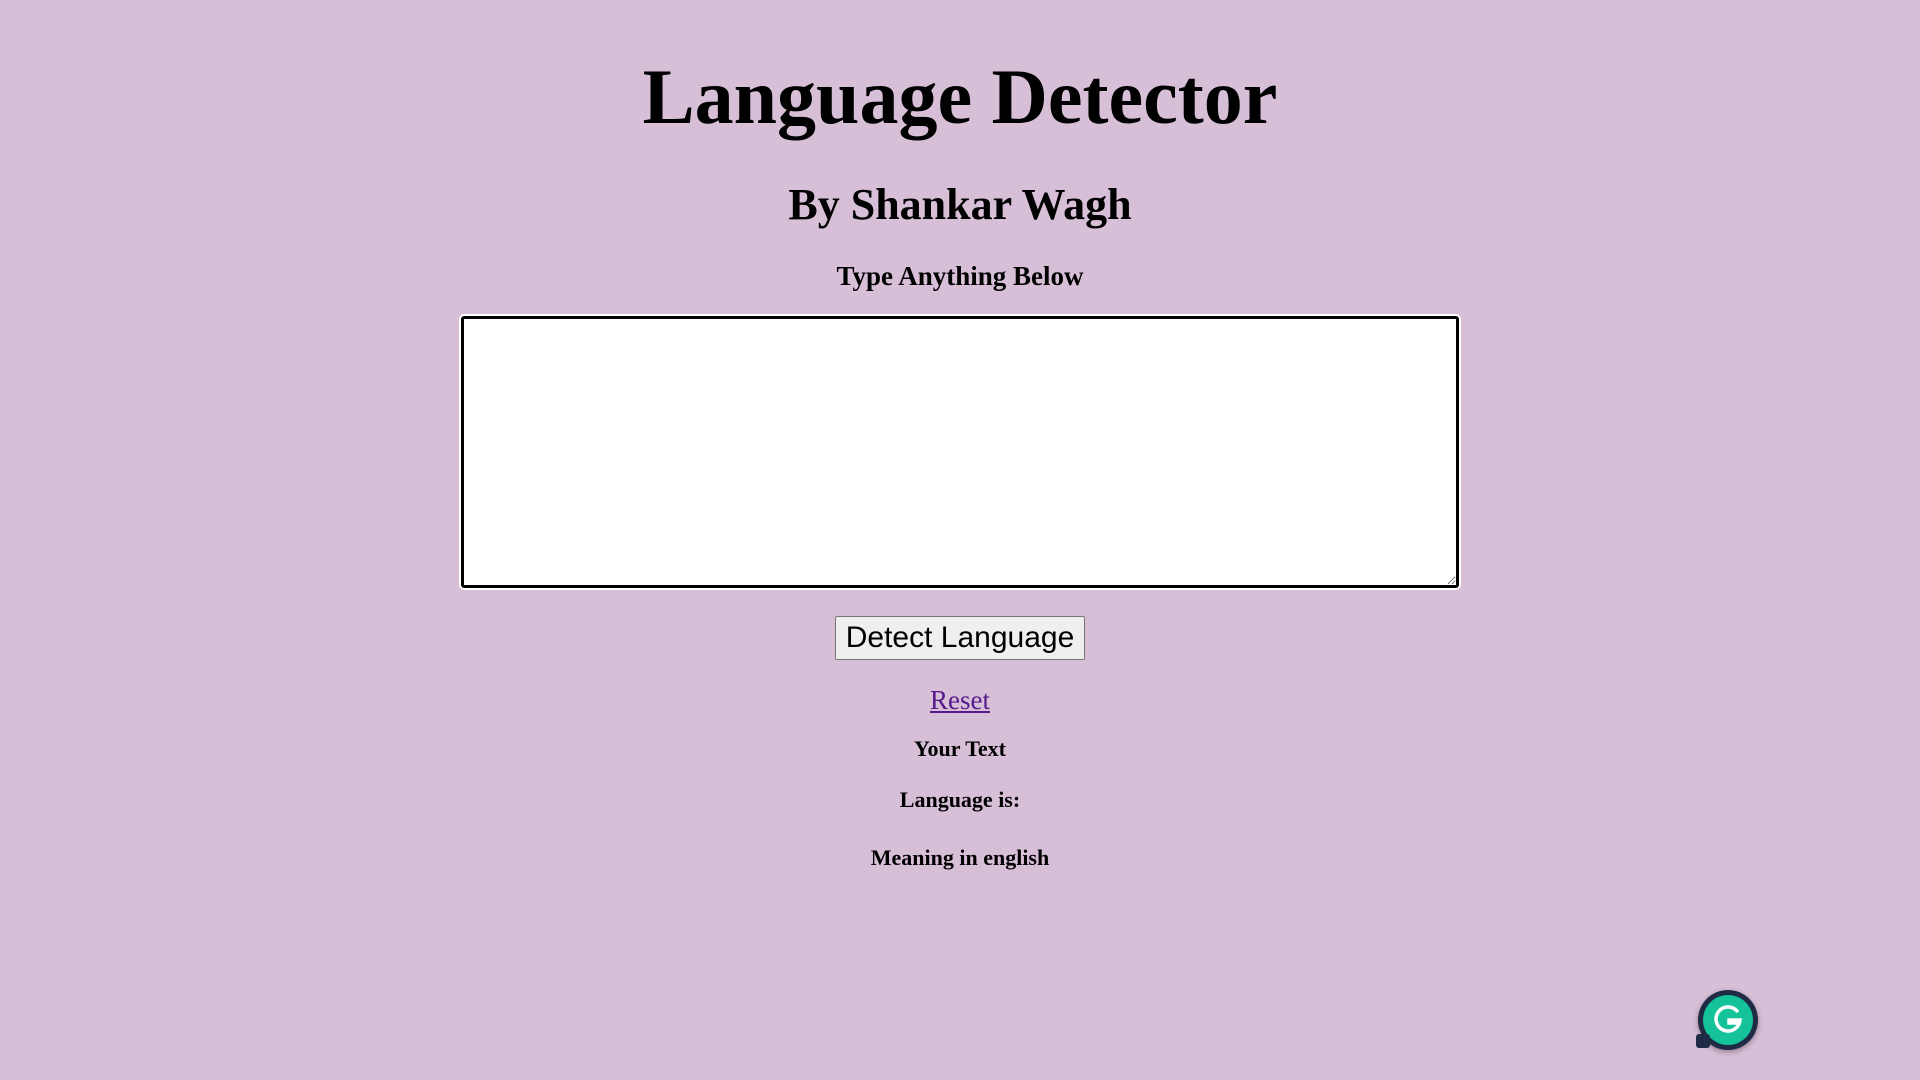 The image size is (1920, 1080). I want to click on detect-button-row: Detect Language, so click(960, 638).